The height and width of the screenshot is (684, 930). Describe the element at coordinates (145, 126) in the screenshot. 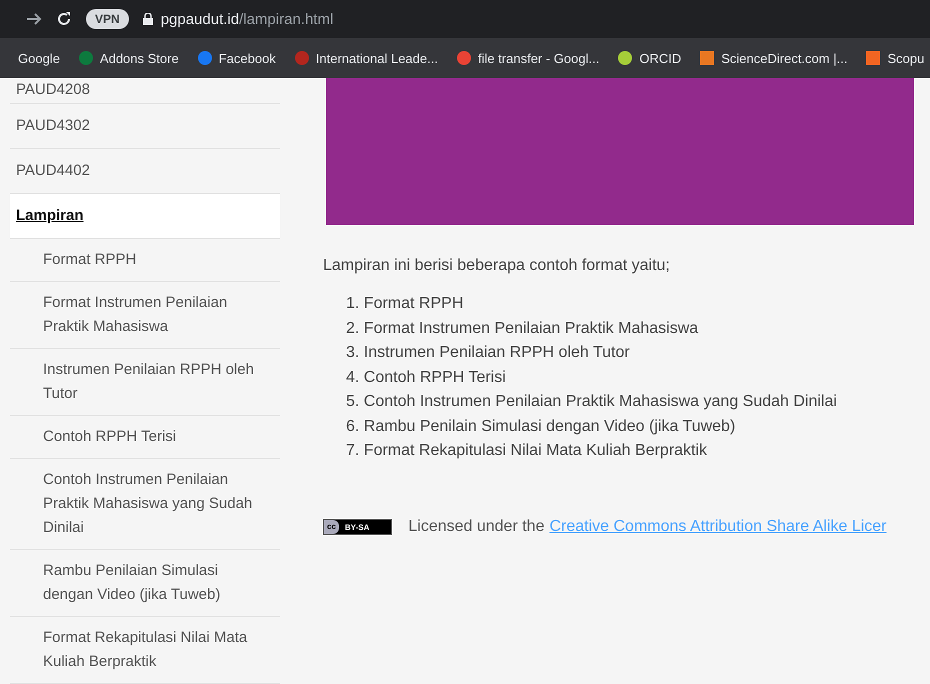

I see `sidebar-item: PAUD4302` at that location.